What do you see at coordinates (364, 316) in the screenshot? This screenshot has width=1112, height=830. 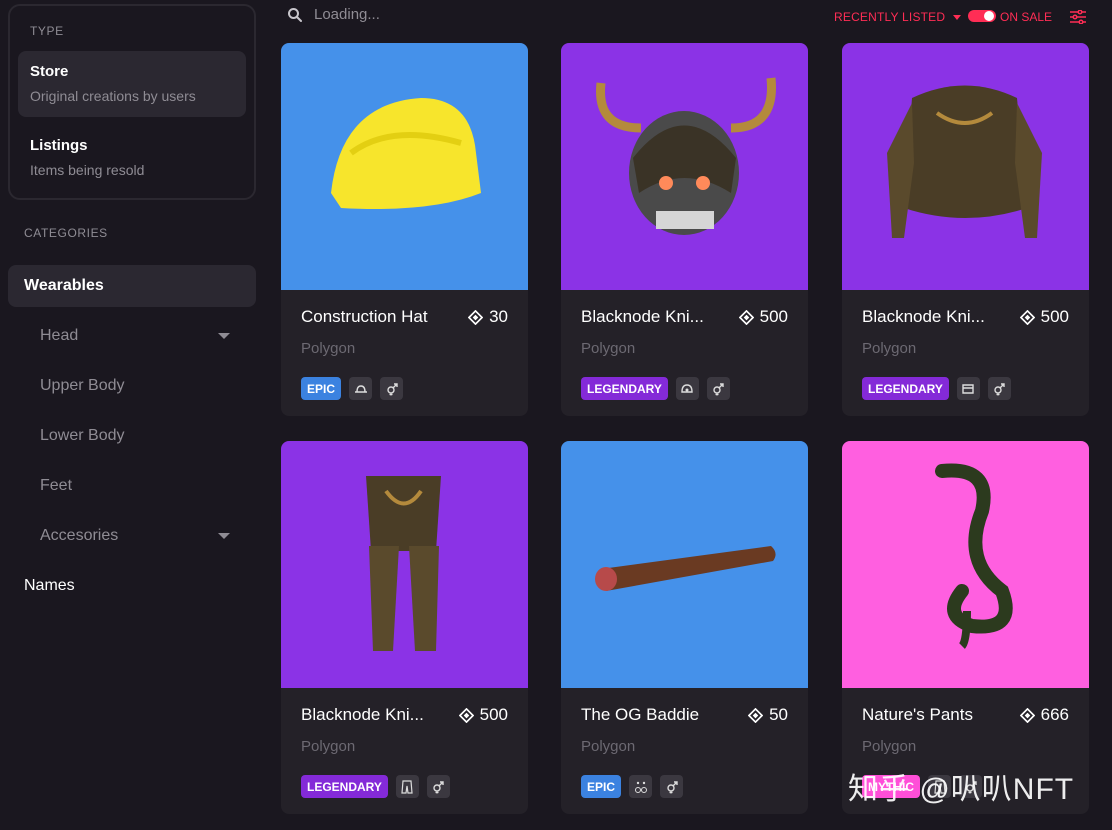 I see `item-name: Construction Hat` at bounding box center [364, 316].